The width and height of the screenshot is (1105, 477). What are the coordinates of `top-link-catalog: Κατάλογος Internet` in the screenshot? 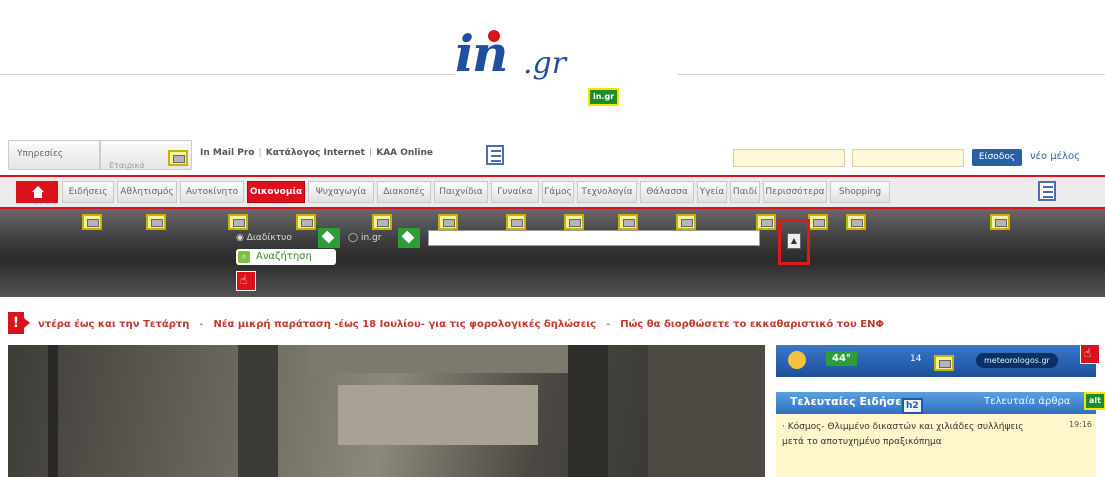 It's located at (315, 153).